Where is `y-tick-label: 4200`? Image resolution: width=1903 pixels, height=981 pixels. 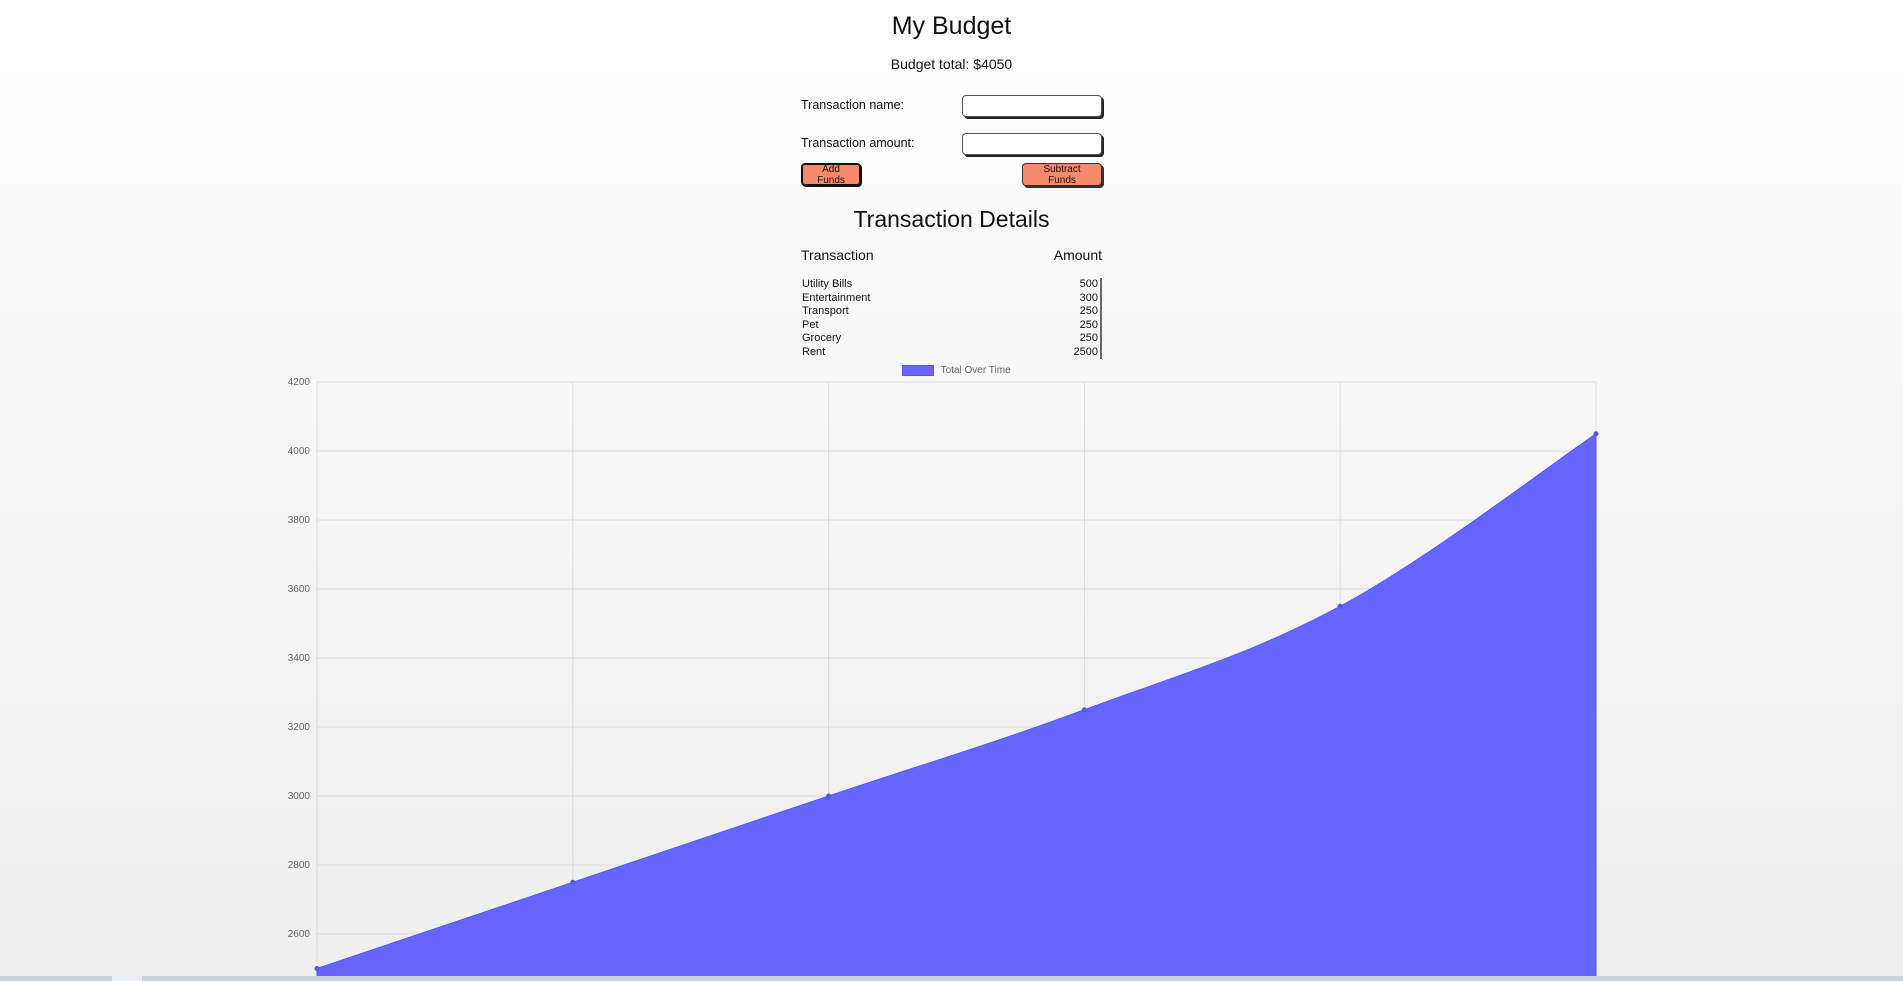 y-tick-label: 4200 is located at coordinates (299, 382).